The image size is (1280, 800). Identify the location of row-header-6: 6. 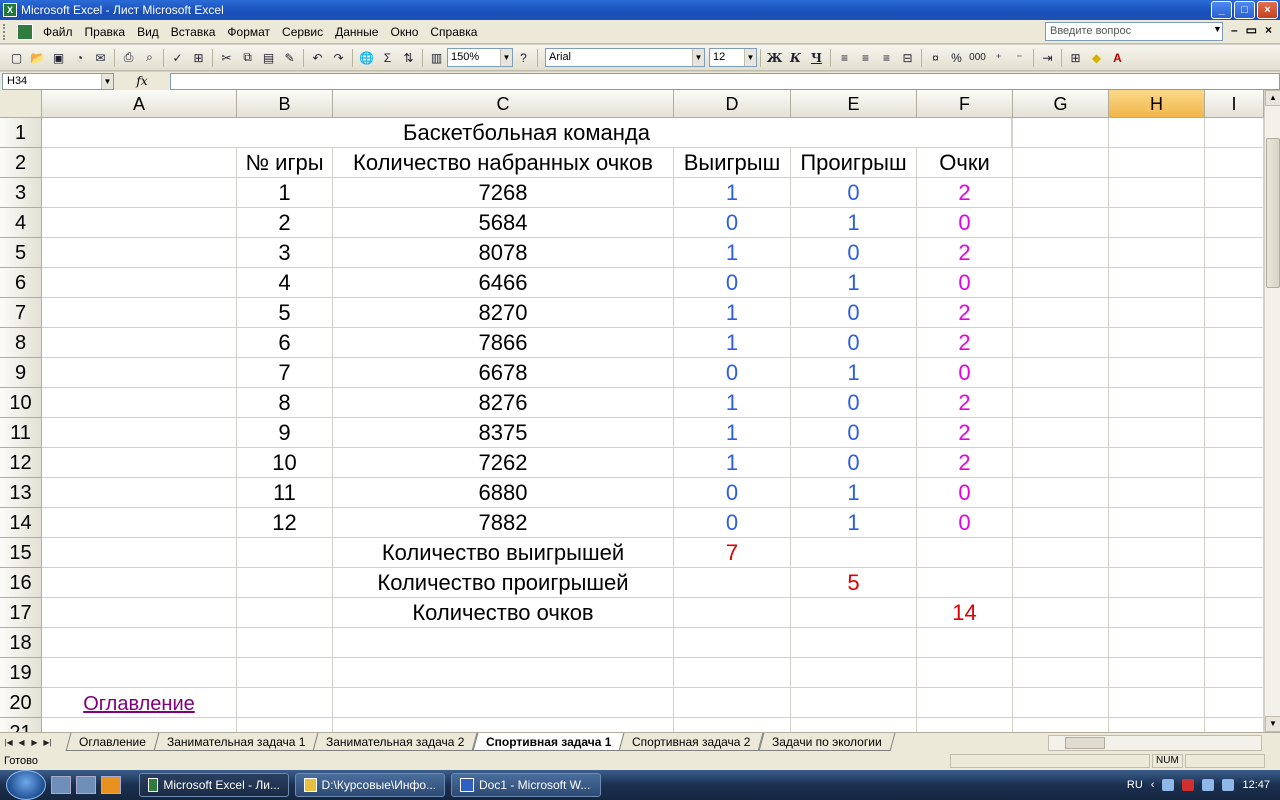
(21, 283).